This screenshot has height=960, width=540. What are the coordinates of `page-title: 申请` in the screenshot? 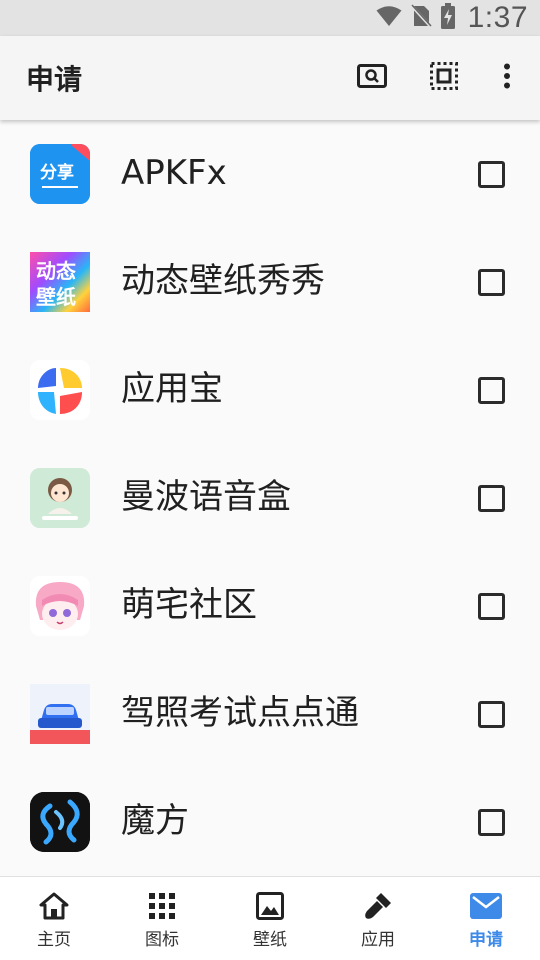 It's located at (54, 79).